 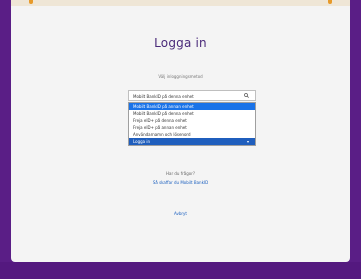 What do you see at coordinates (180, 3) in the screenshot?
I see `top-strip` at bounding box center [180, 3].